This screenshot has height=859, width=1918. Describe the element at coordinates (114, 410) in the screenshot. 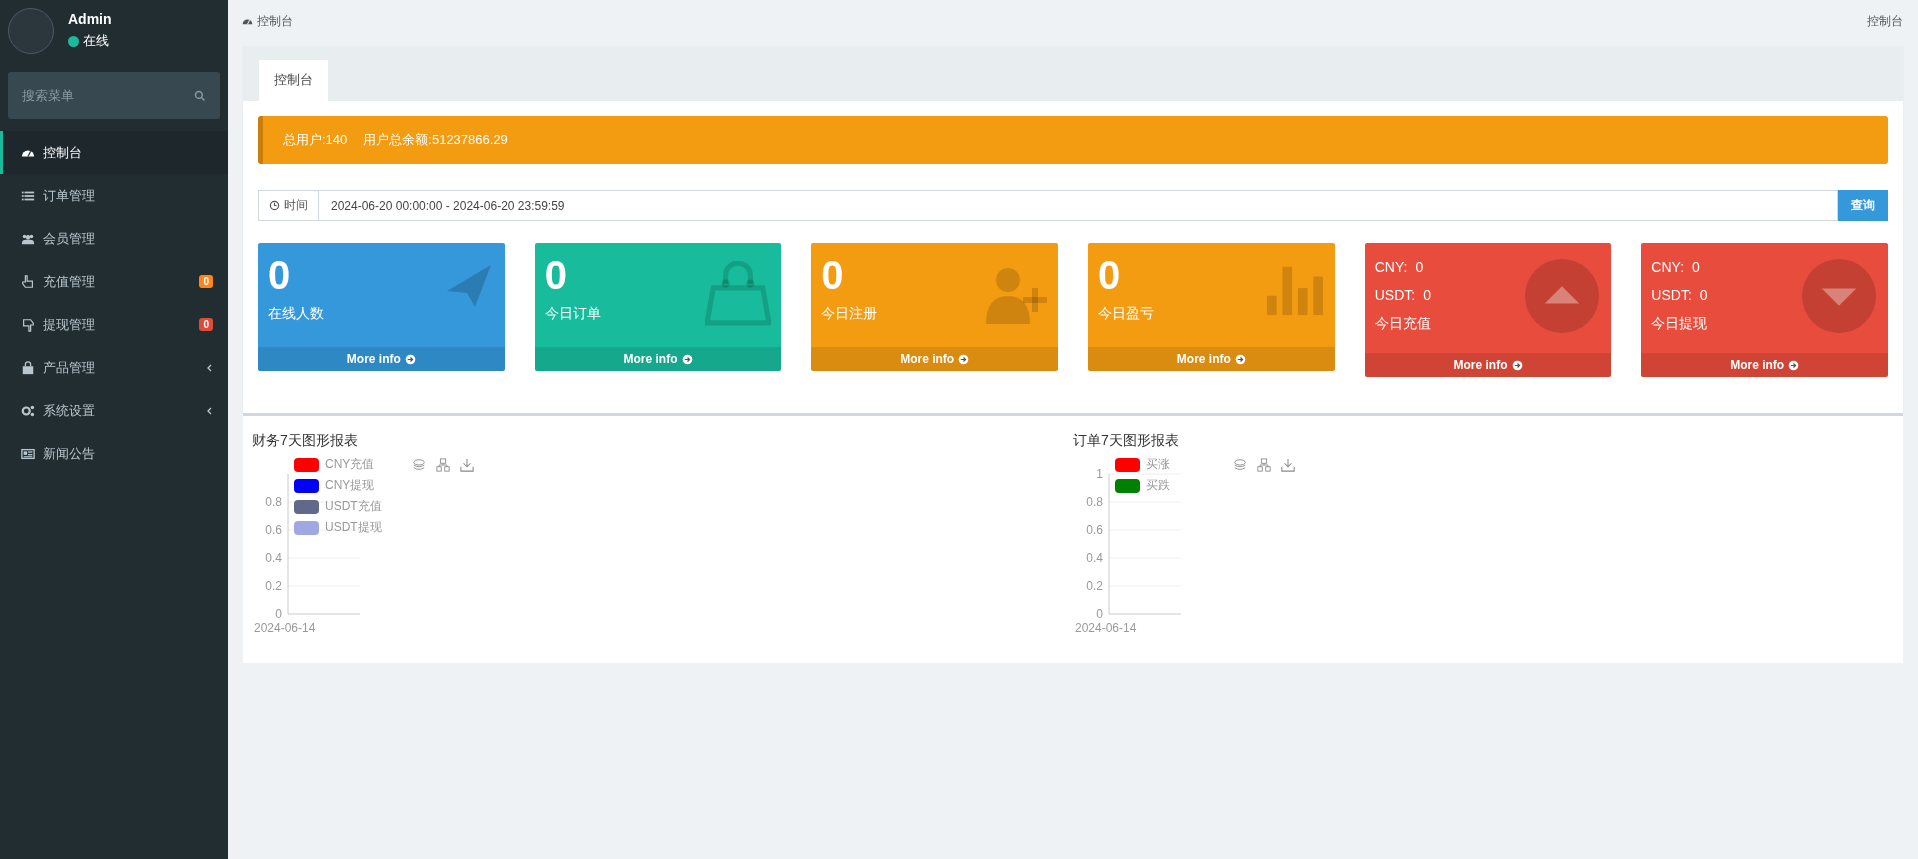

I see `sidebar-item: 系统设置` at that location.